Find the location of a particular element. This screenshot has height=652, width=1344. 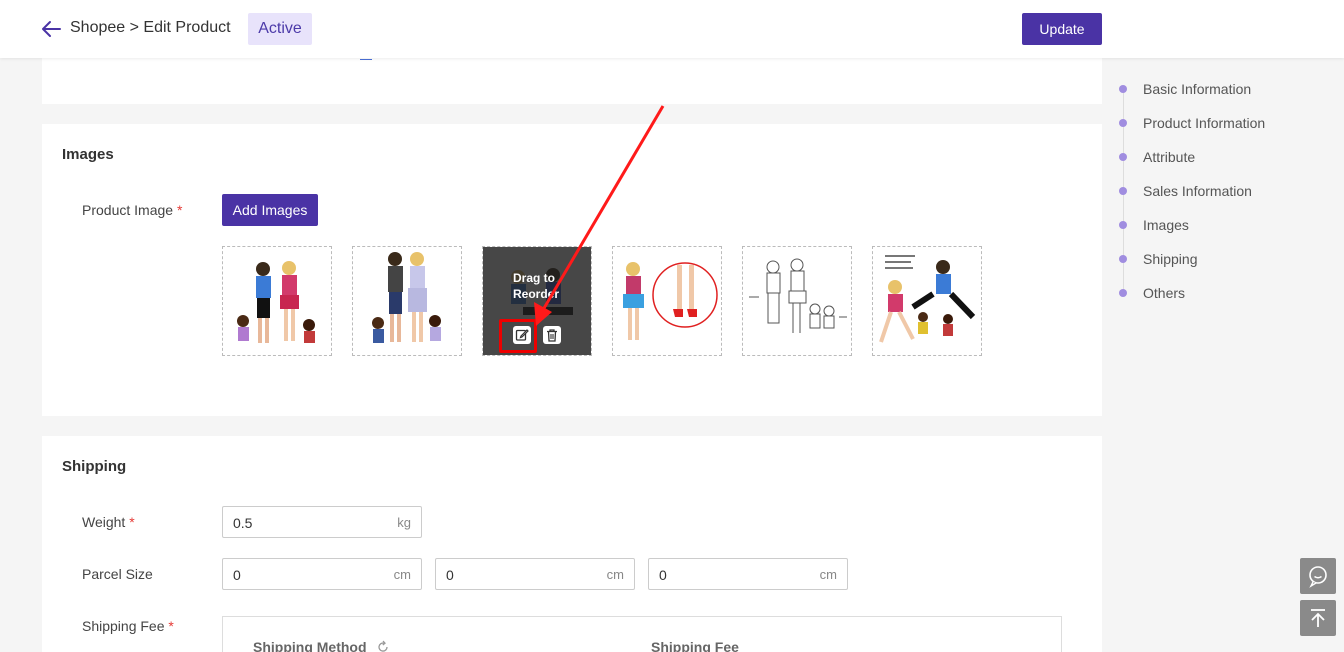

weight-label-text: Weight is located at coordinates (104, 522).